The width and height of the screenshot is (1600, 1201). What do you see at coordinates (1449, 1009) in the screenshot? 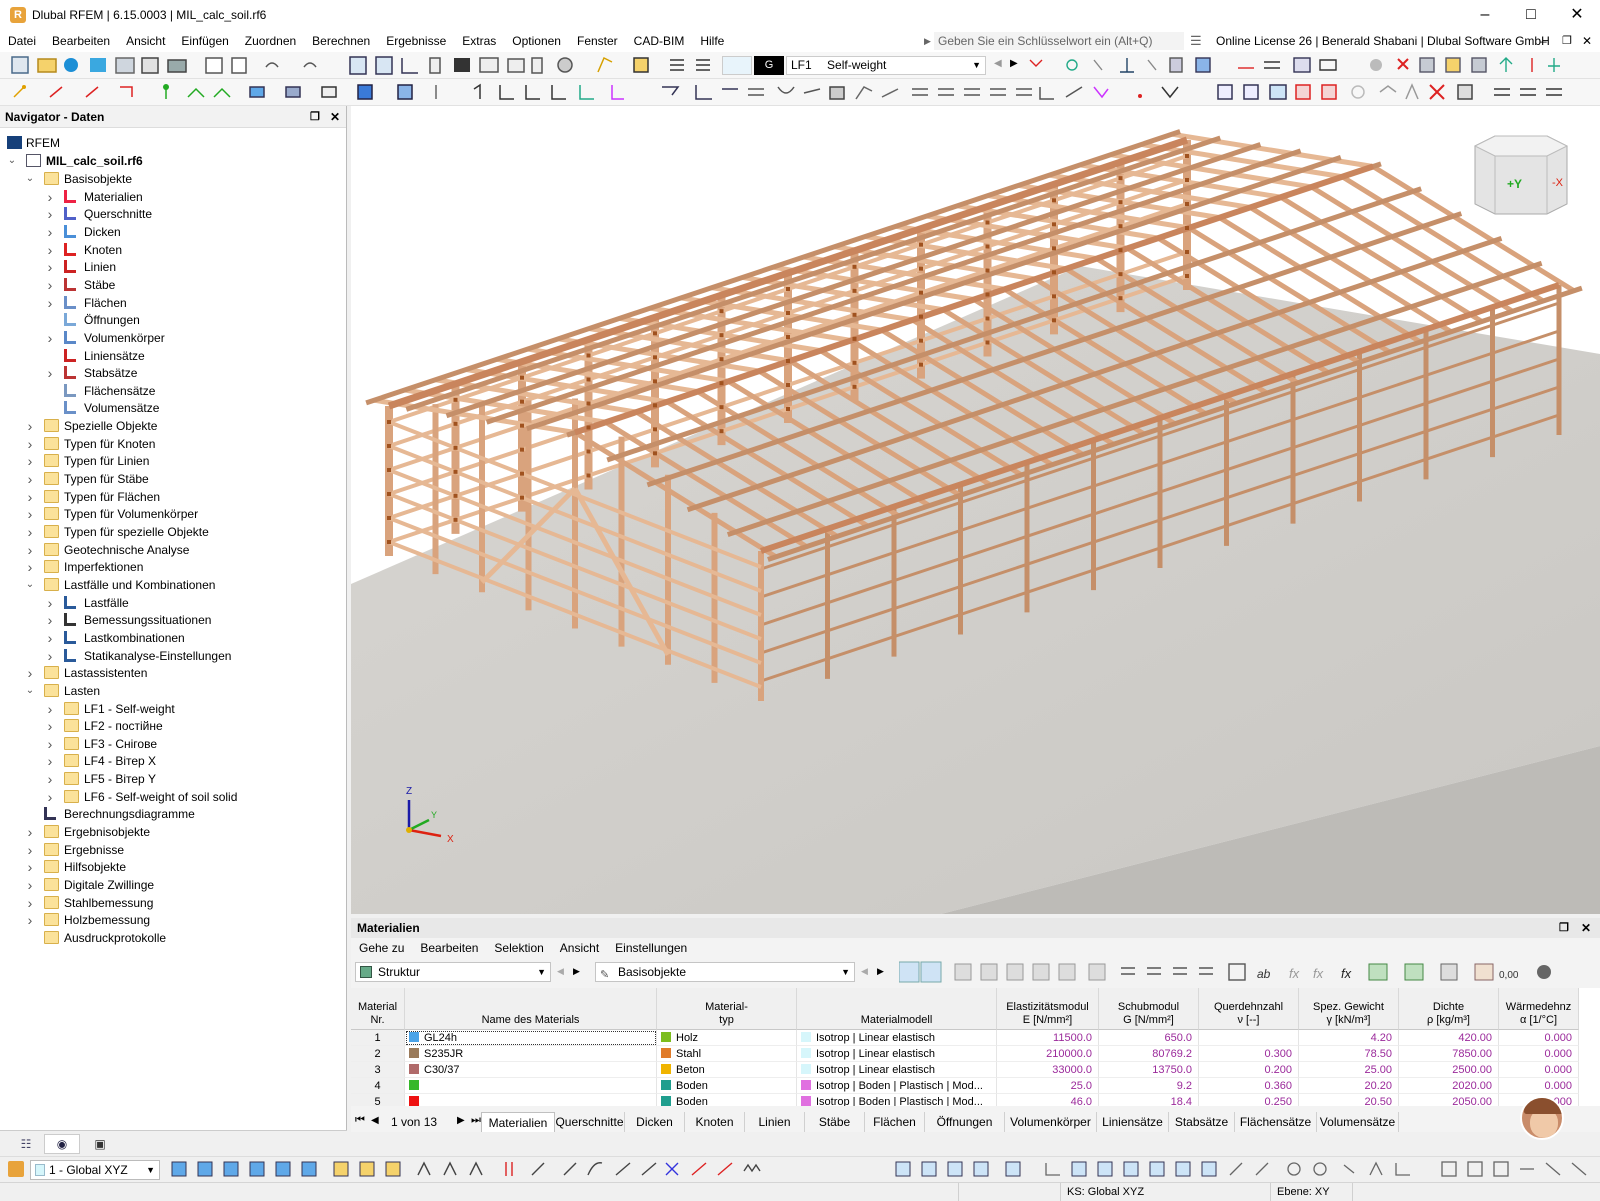
I see `column-header: Dichte ρ [kg/m³]` at bounding box center [1449, 1009].